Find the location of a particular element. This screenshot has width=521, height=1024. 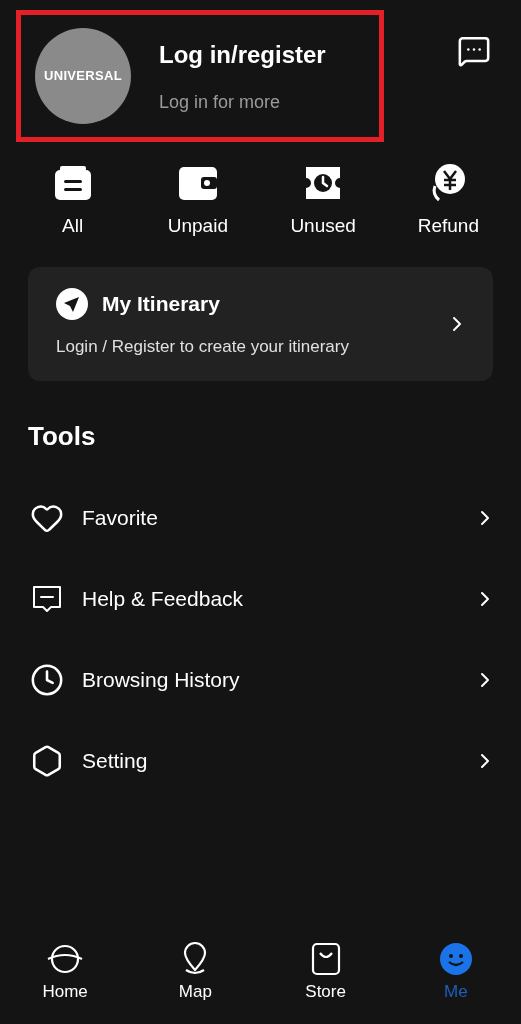

order-category-button: Unused is located at coordinates (323, 201).